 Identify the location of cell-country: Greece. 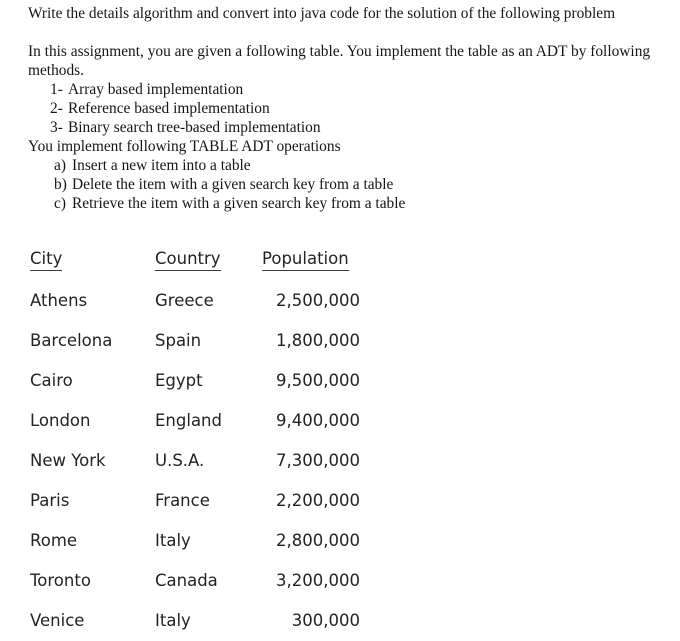
(184, 300).